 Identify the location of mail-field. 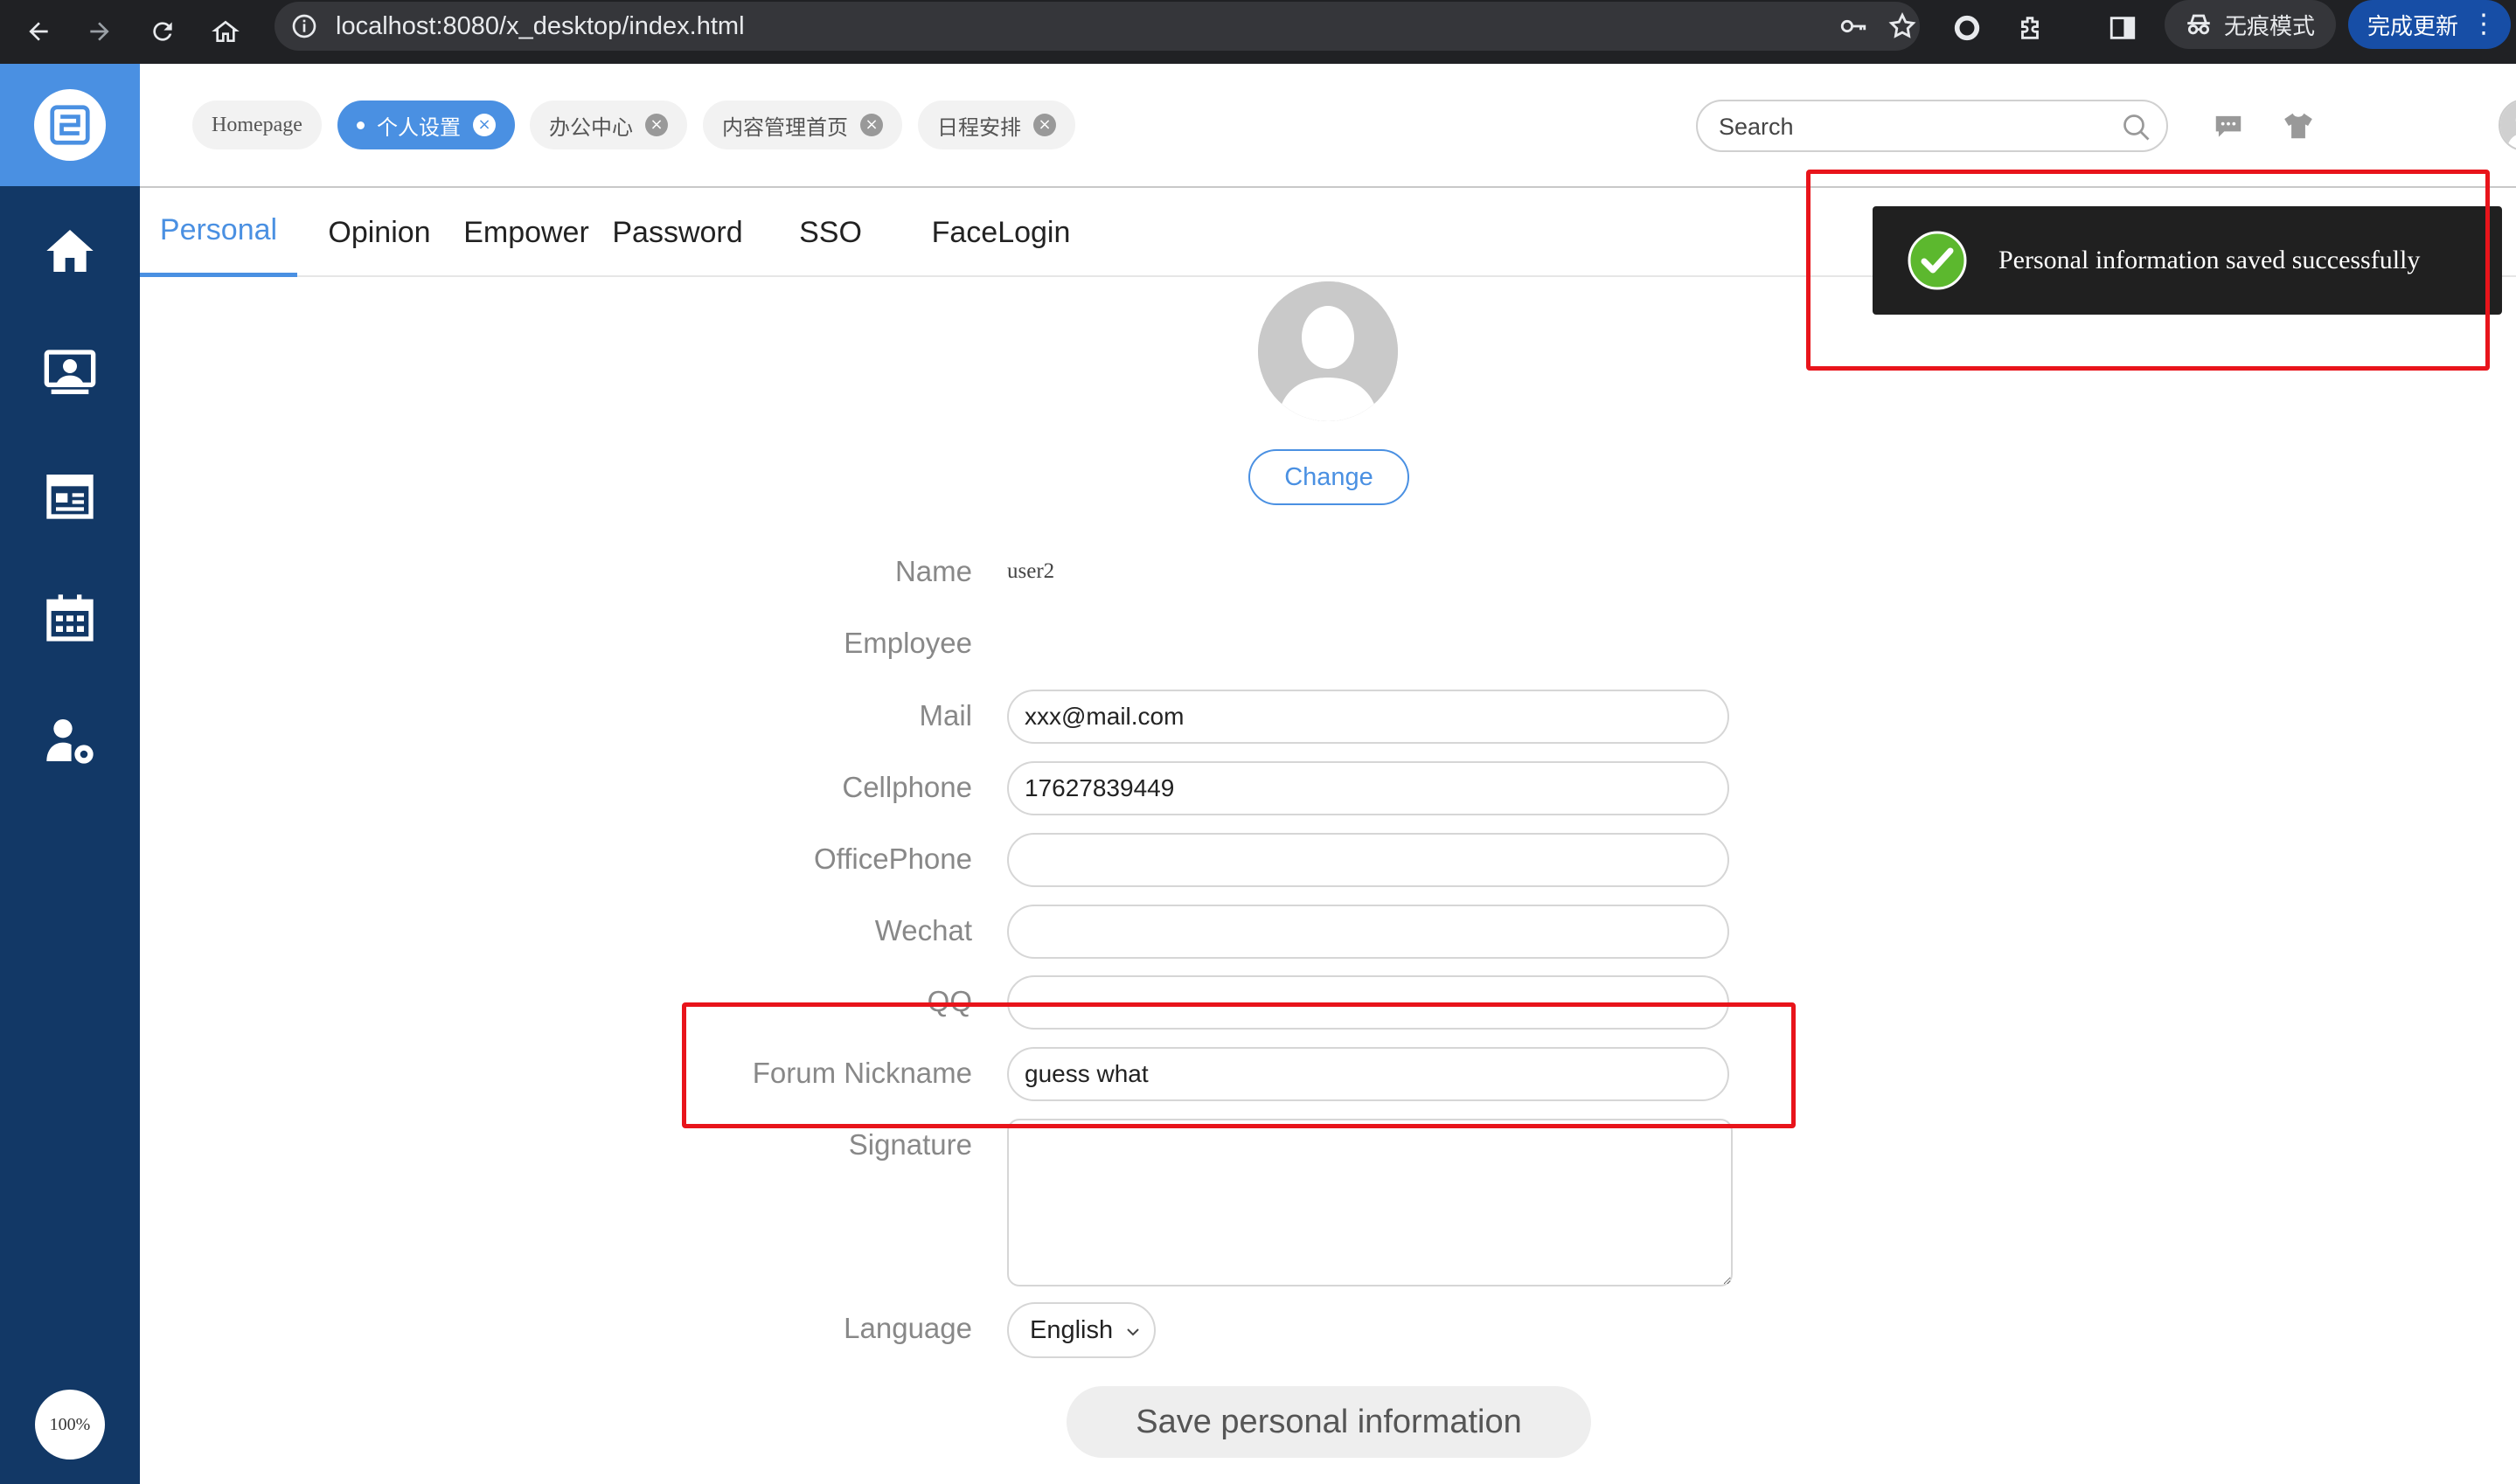
(1368, 717).